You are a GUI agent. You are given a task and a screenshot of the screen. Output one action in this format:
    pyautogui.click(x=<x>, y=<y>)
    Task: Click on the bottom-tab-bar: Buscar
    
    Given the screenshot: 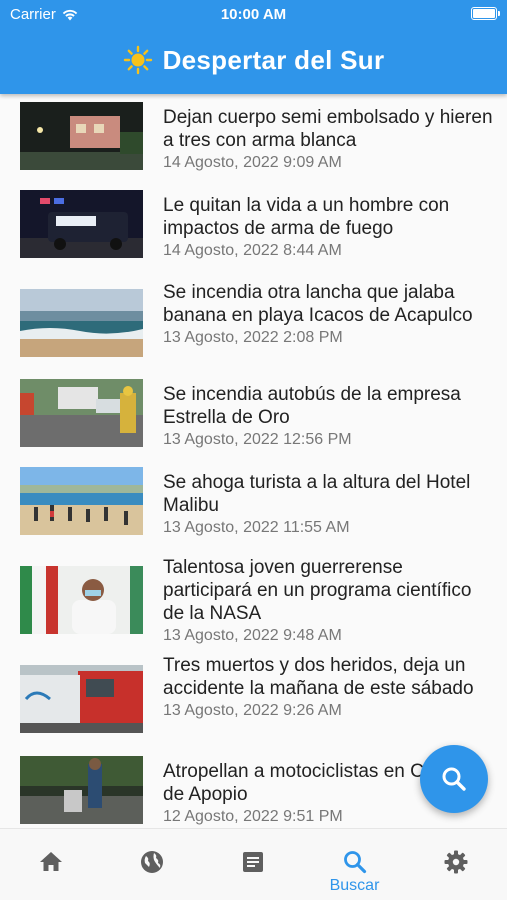 What is the action you would take?
    pyautogui.click(x=253, y=864)
    